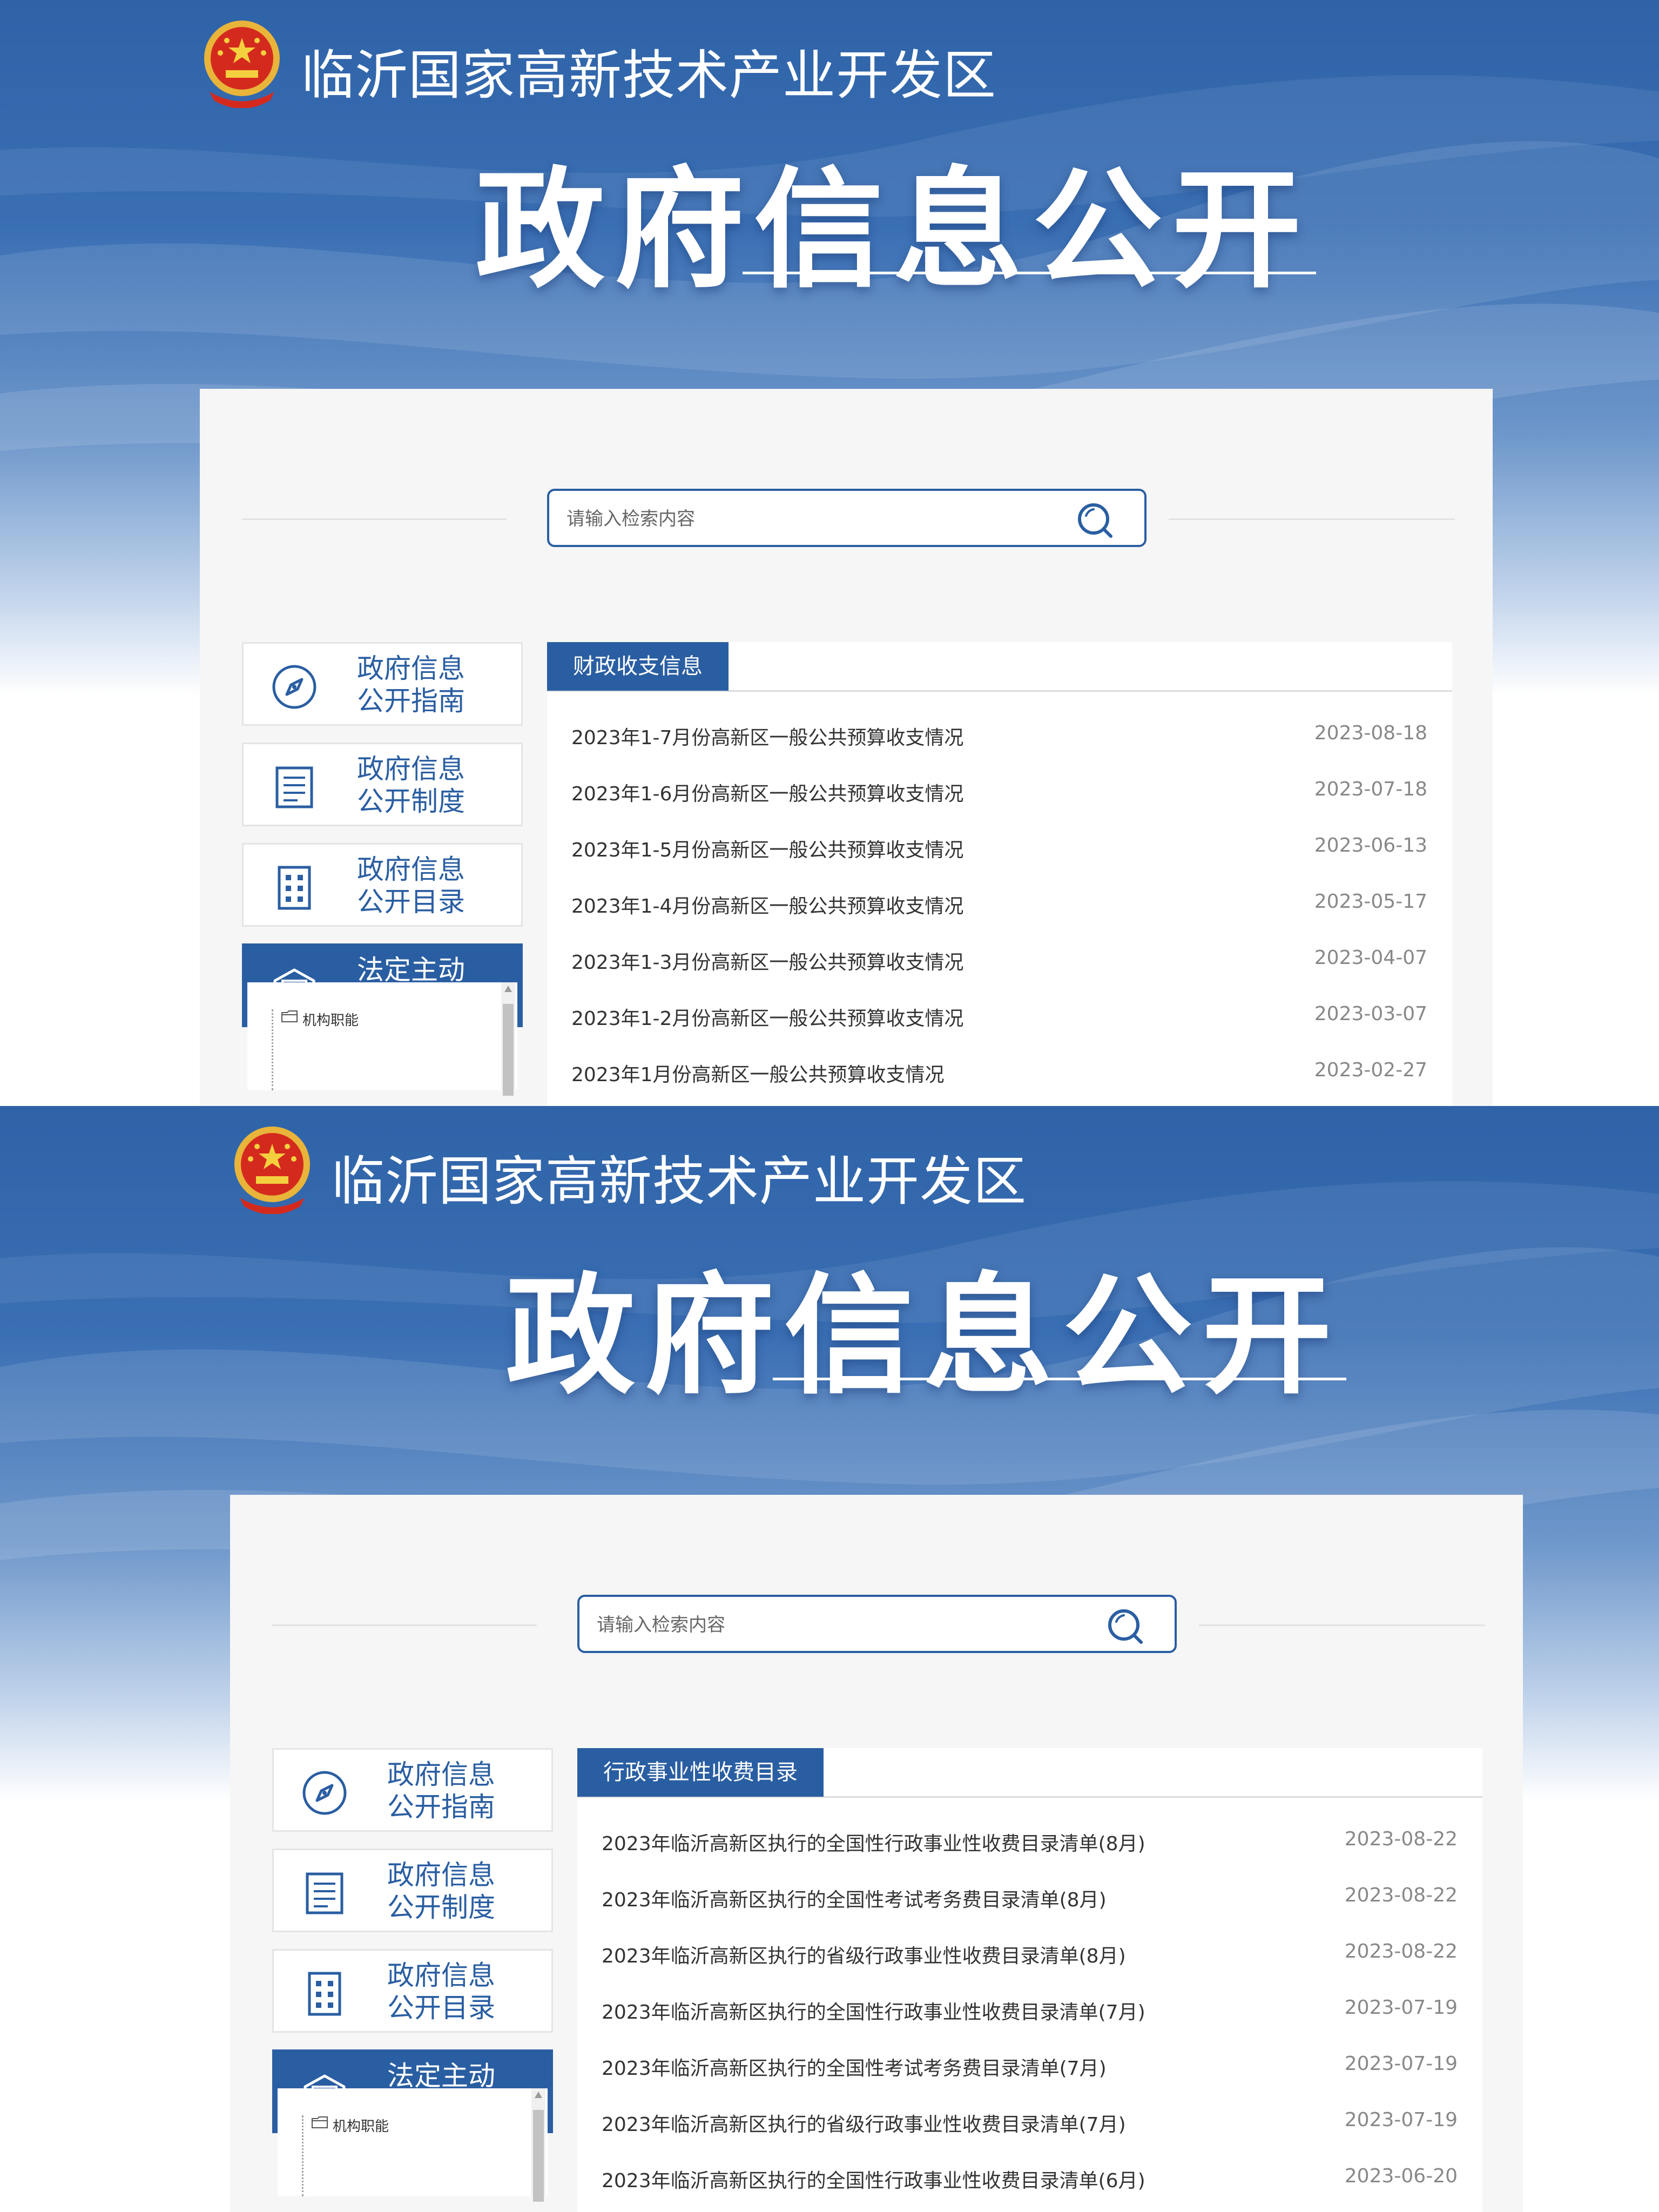 The width and height of the screenshot is (1659, 2212). What do you see at coordinates (758, 1073) in the screenshot?
I see `list-item-title: 2023年1月份高新区一般公共预算收支情况` at bounding box center [758, 1073].